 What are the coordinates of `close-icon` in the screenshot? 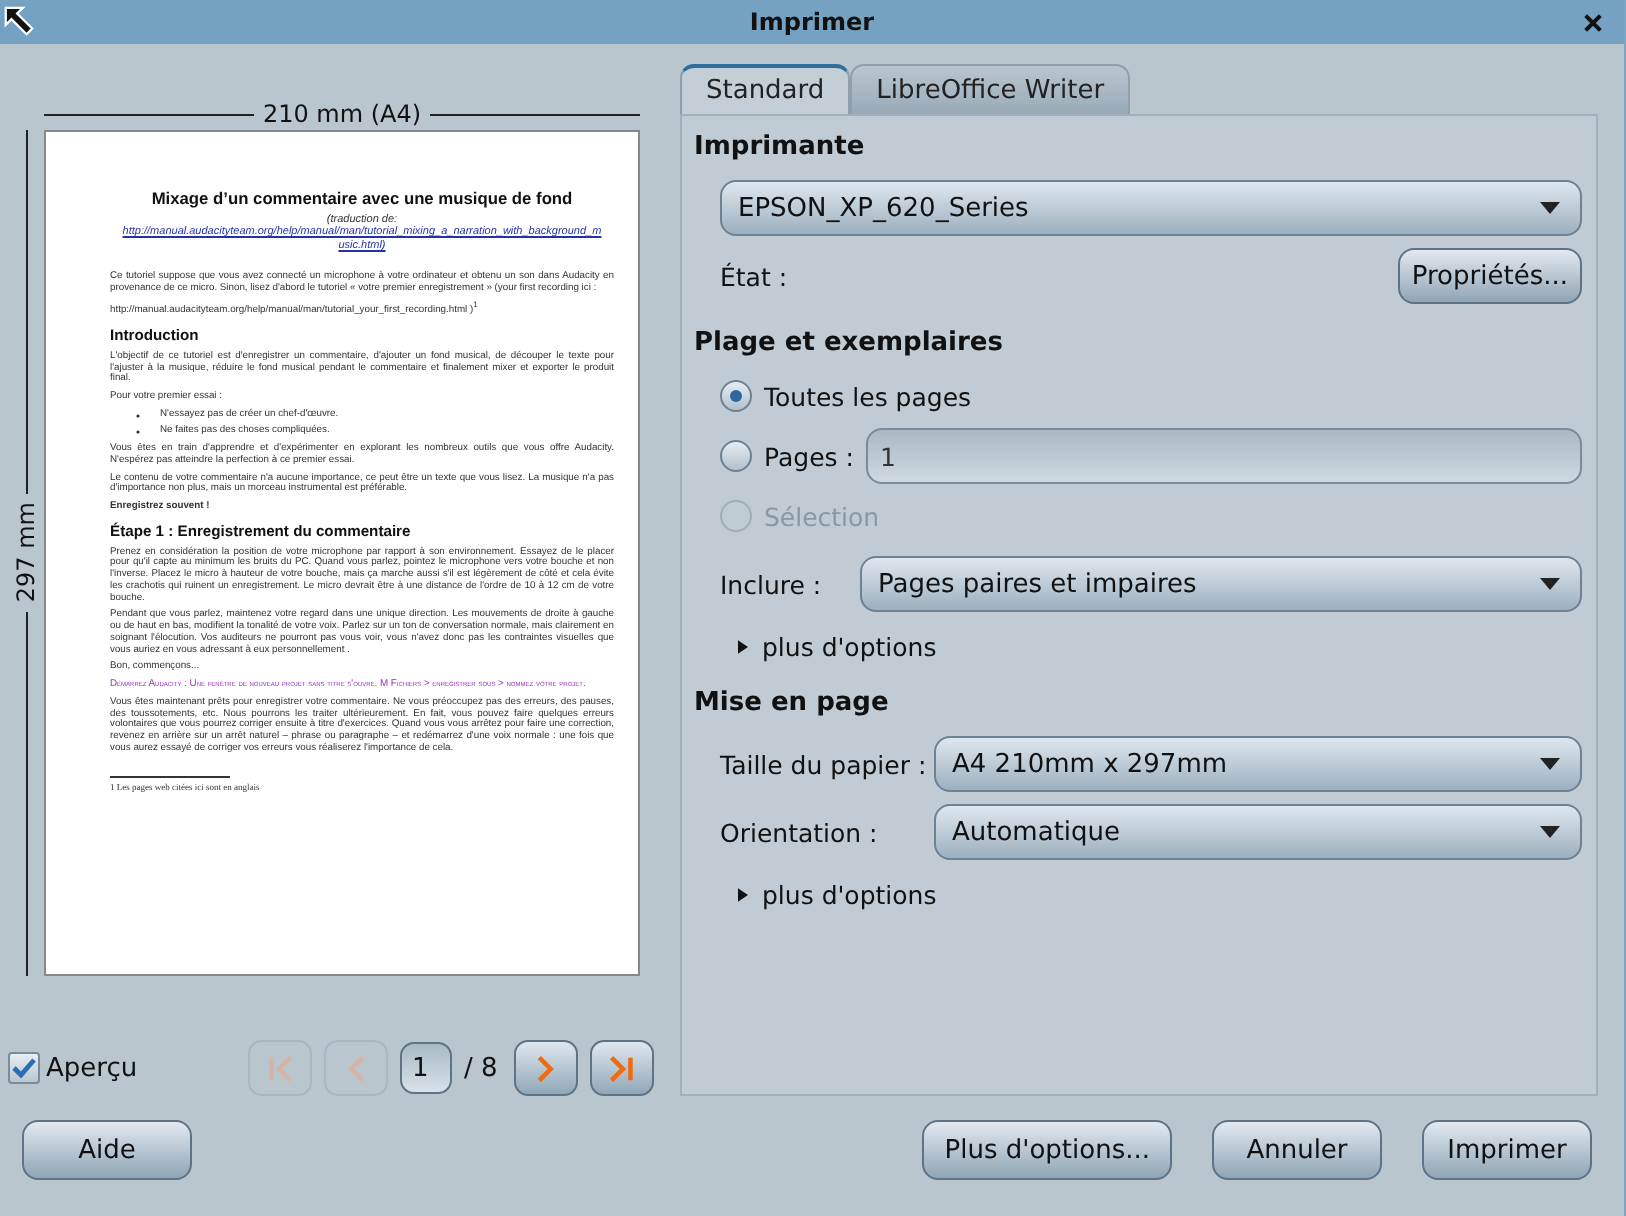 It's located at (1593, 23).